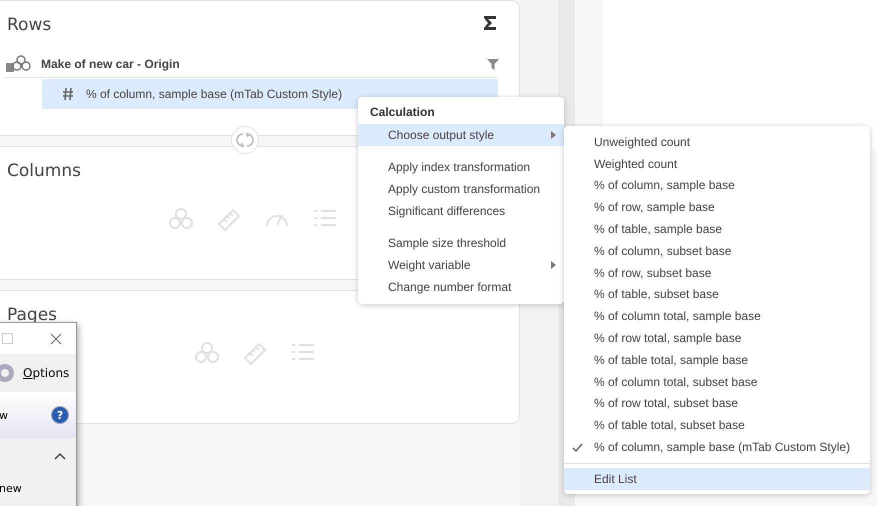 This screenshot has width=877, height=506. What do you see at coordinates (68, 94) in the screenshot?
I see `hash-icon` at bounding box center [68, 94].